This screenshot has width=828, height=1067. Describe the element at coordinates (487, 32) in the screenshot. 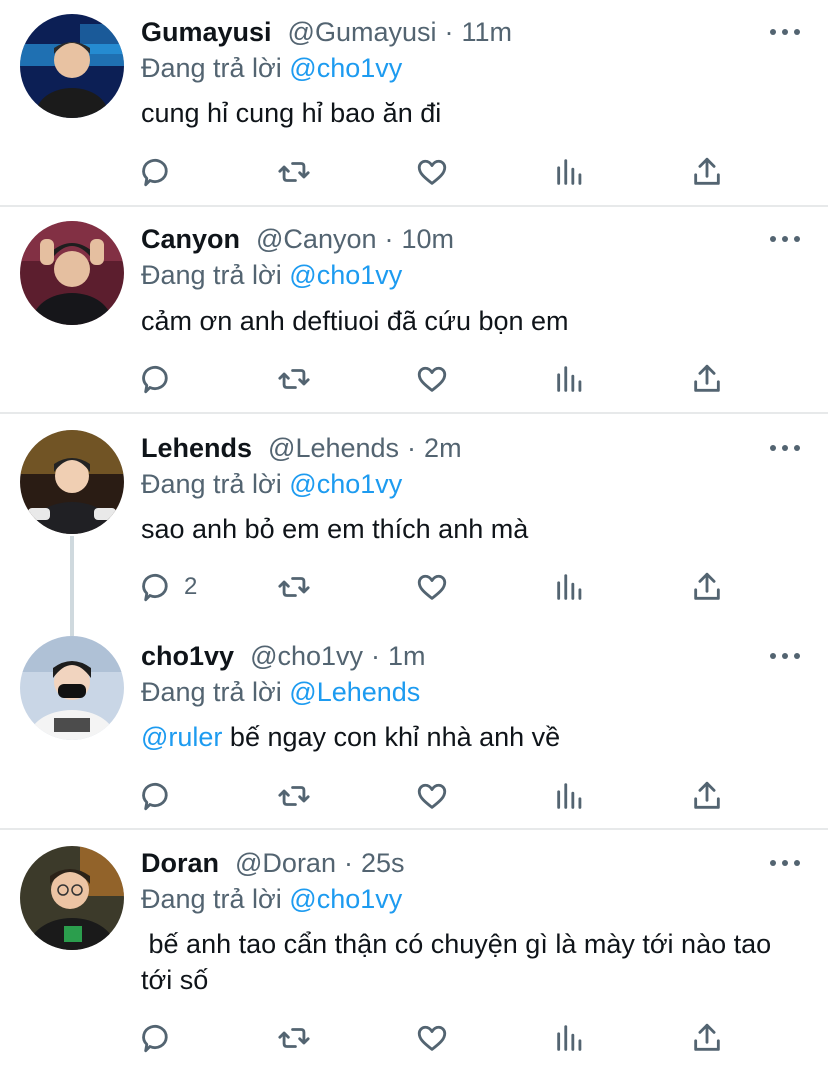

I see `timestamp: 11m` at that location.